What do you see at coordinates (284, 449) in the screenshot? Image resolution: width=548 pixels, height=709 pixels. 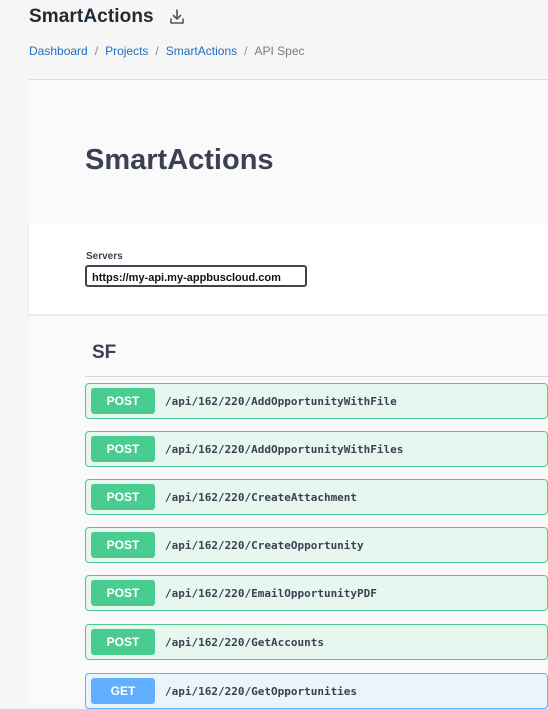 I see `operation-path: /api/162/220/AddOpportunityWithFiles` at bounding box center [284, 449].